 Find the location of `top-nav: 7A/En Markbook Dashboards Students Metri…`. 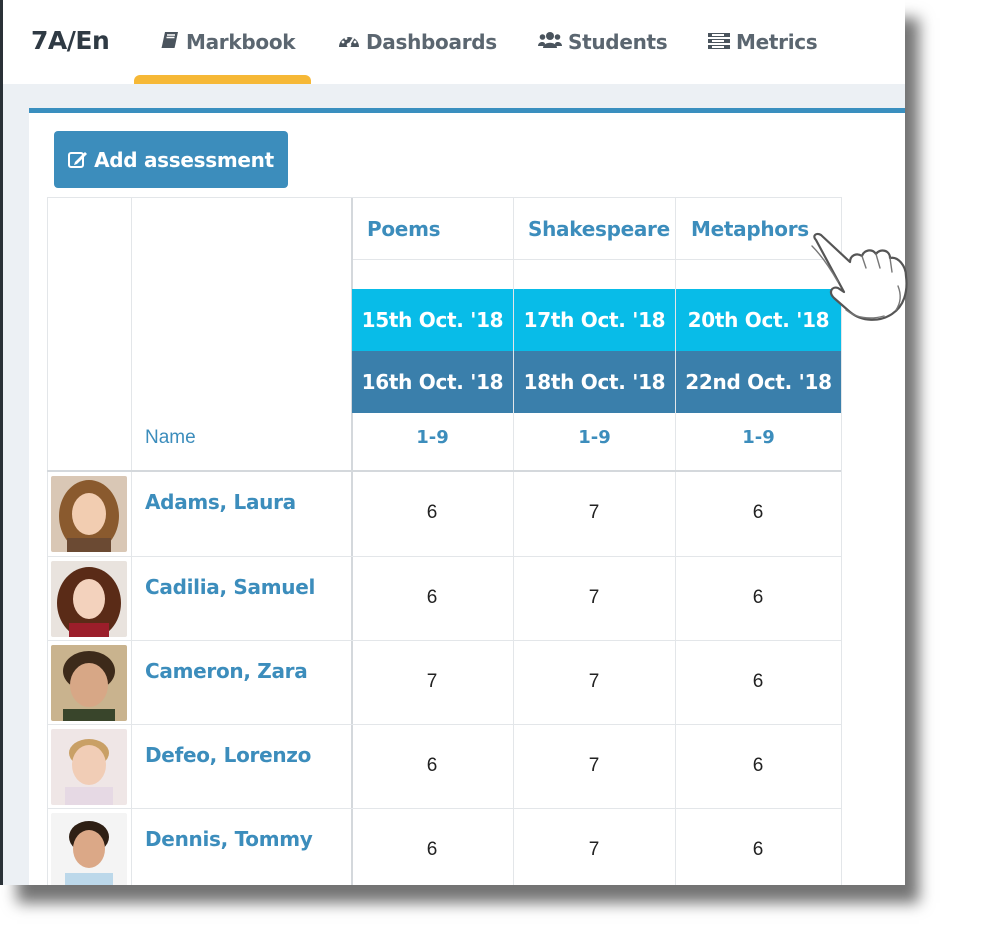

top-nav: 7A/En Markbook Dashboards Students Metri… is located at coordinates (454, 42).